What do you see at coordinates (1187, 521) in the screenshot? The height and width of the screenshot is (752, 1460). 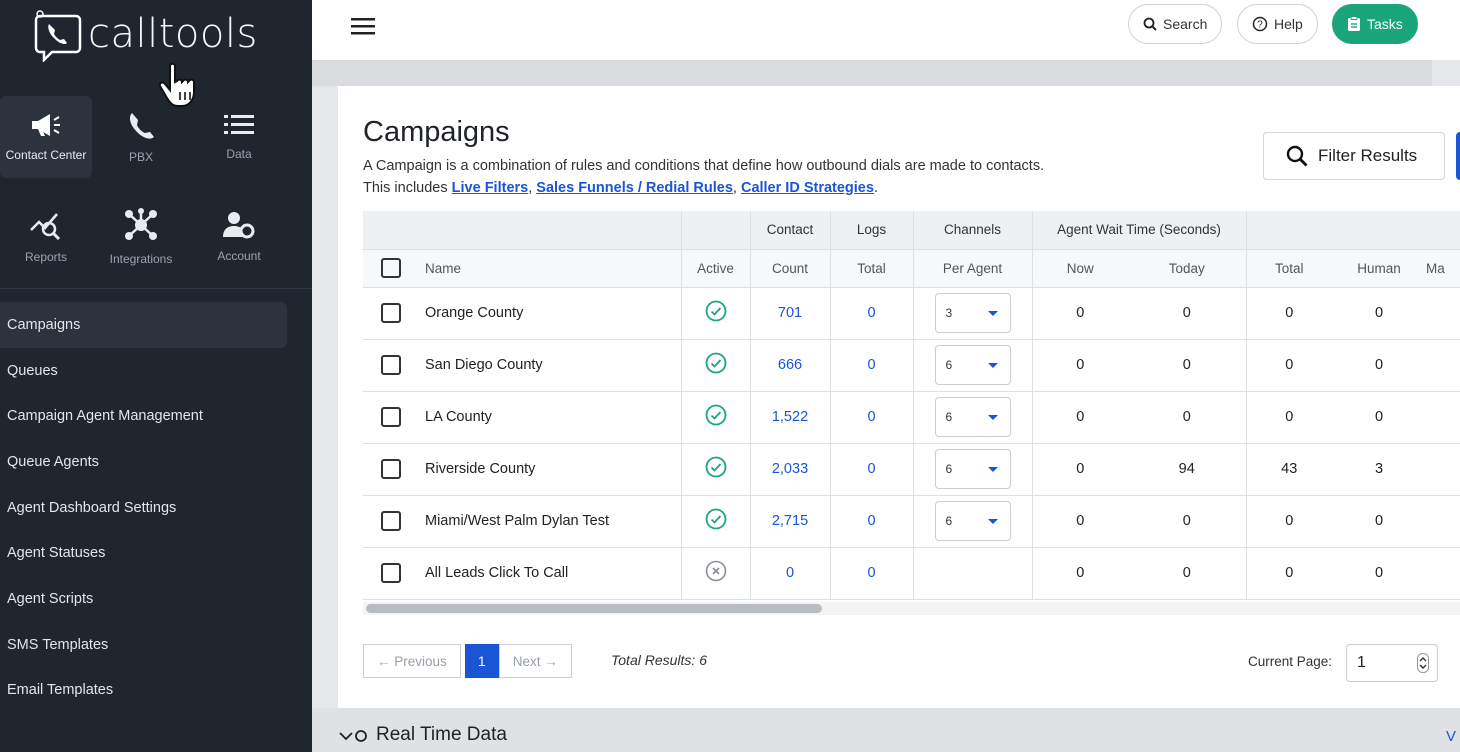 I see `wait-today: 0` at bounding box center [1187, 521].